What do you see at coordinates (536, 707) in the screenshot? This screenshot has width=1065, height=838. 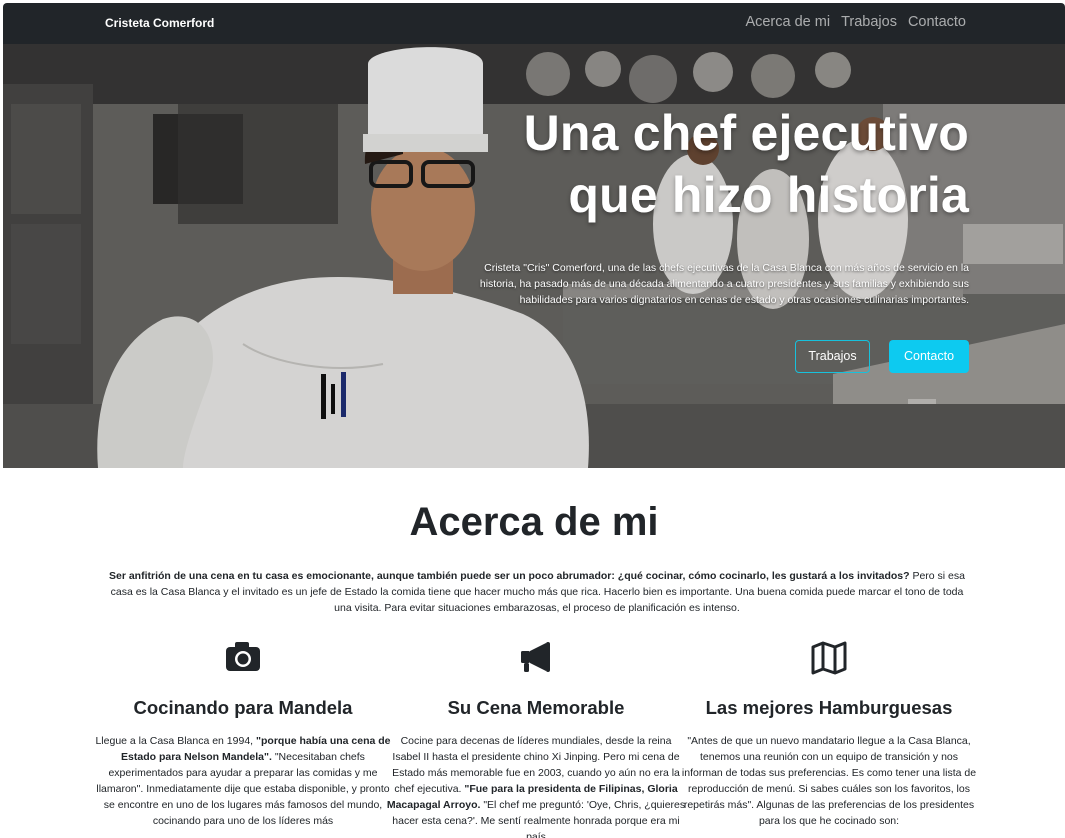 I see `feature-cena-title: Su Cena Memorable` at bounding box center [536, 707].